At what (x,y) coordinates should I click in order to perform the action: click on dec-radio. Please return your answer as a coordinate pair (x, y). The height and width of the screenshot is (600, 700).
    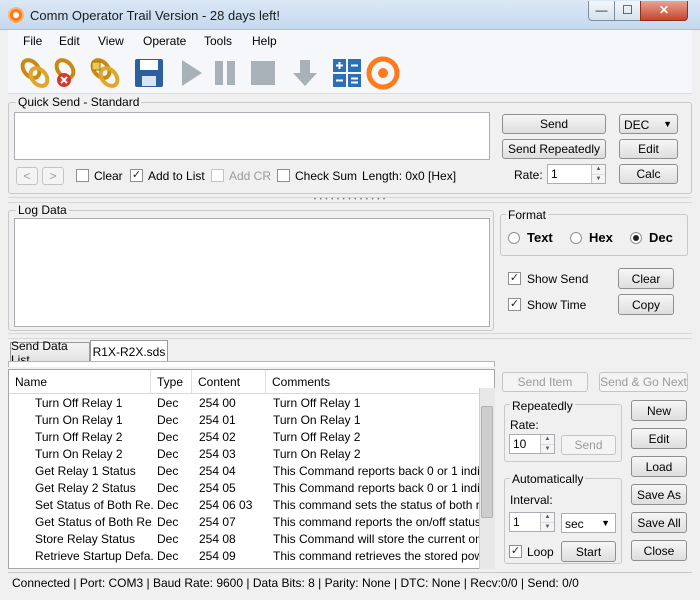
    Looking at the image, I should click on (636, 238).